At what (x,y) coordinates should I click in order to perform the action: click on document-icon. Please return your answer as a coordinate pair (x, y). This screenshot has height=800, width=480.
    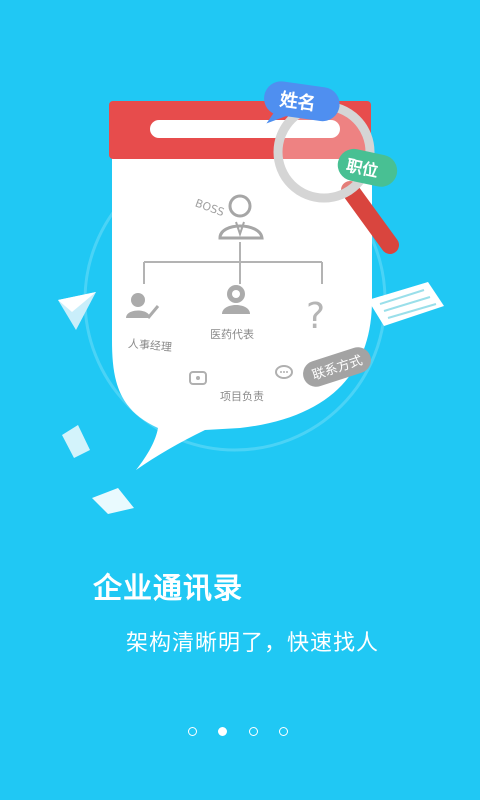
    Looking at the image, I should click on (406, 304).